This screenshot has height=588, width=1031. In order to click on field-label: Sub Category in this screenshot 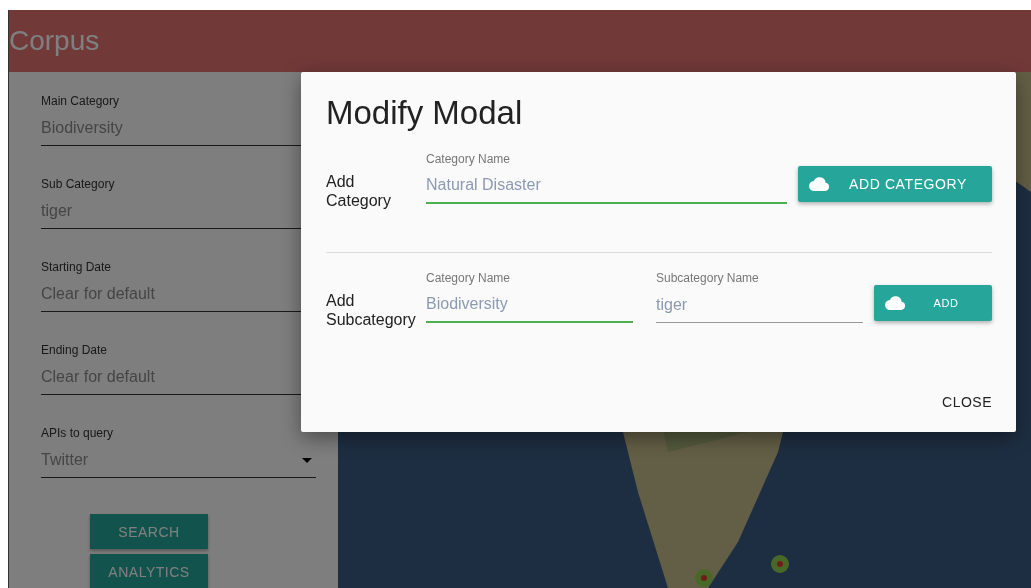, I will do `click(78, 184)`.